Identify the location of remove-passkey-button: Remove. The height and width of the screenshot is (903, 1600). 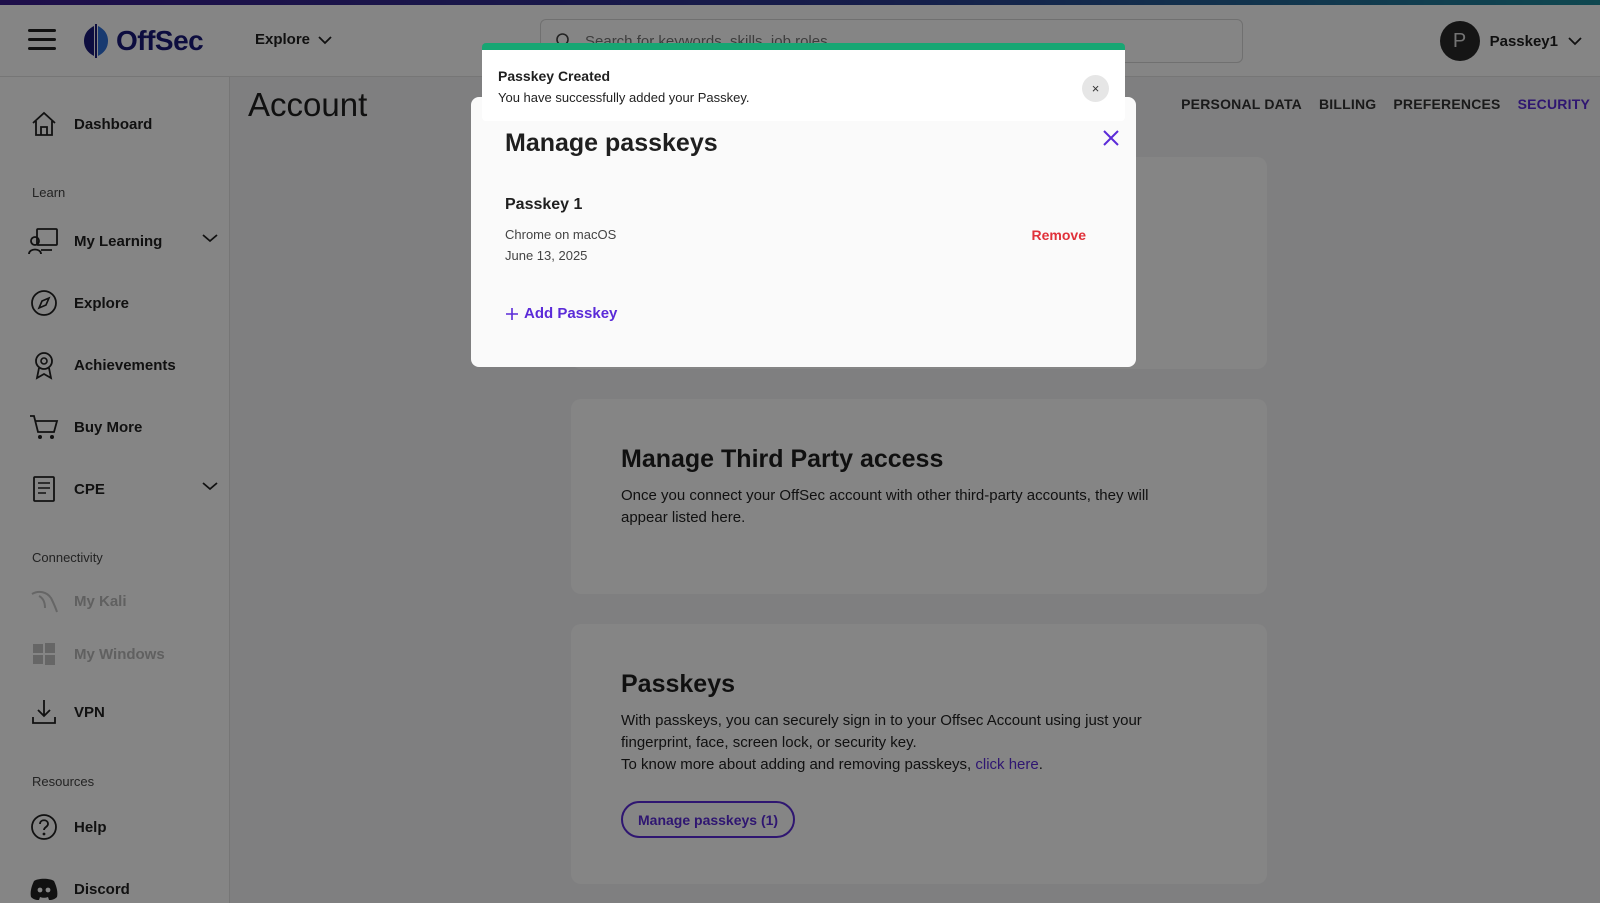
(1059, 235).